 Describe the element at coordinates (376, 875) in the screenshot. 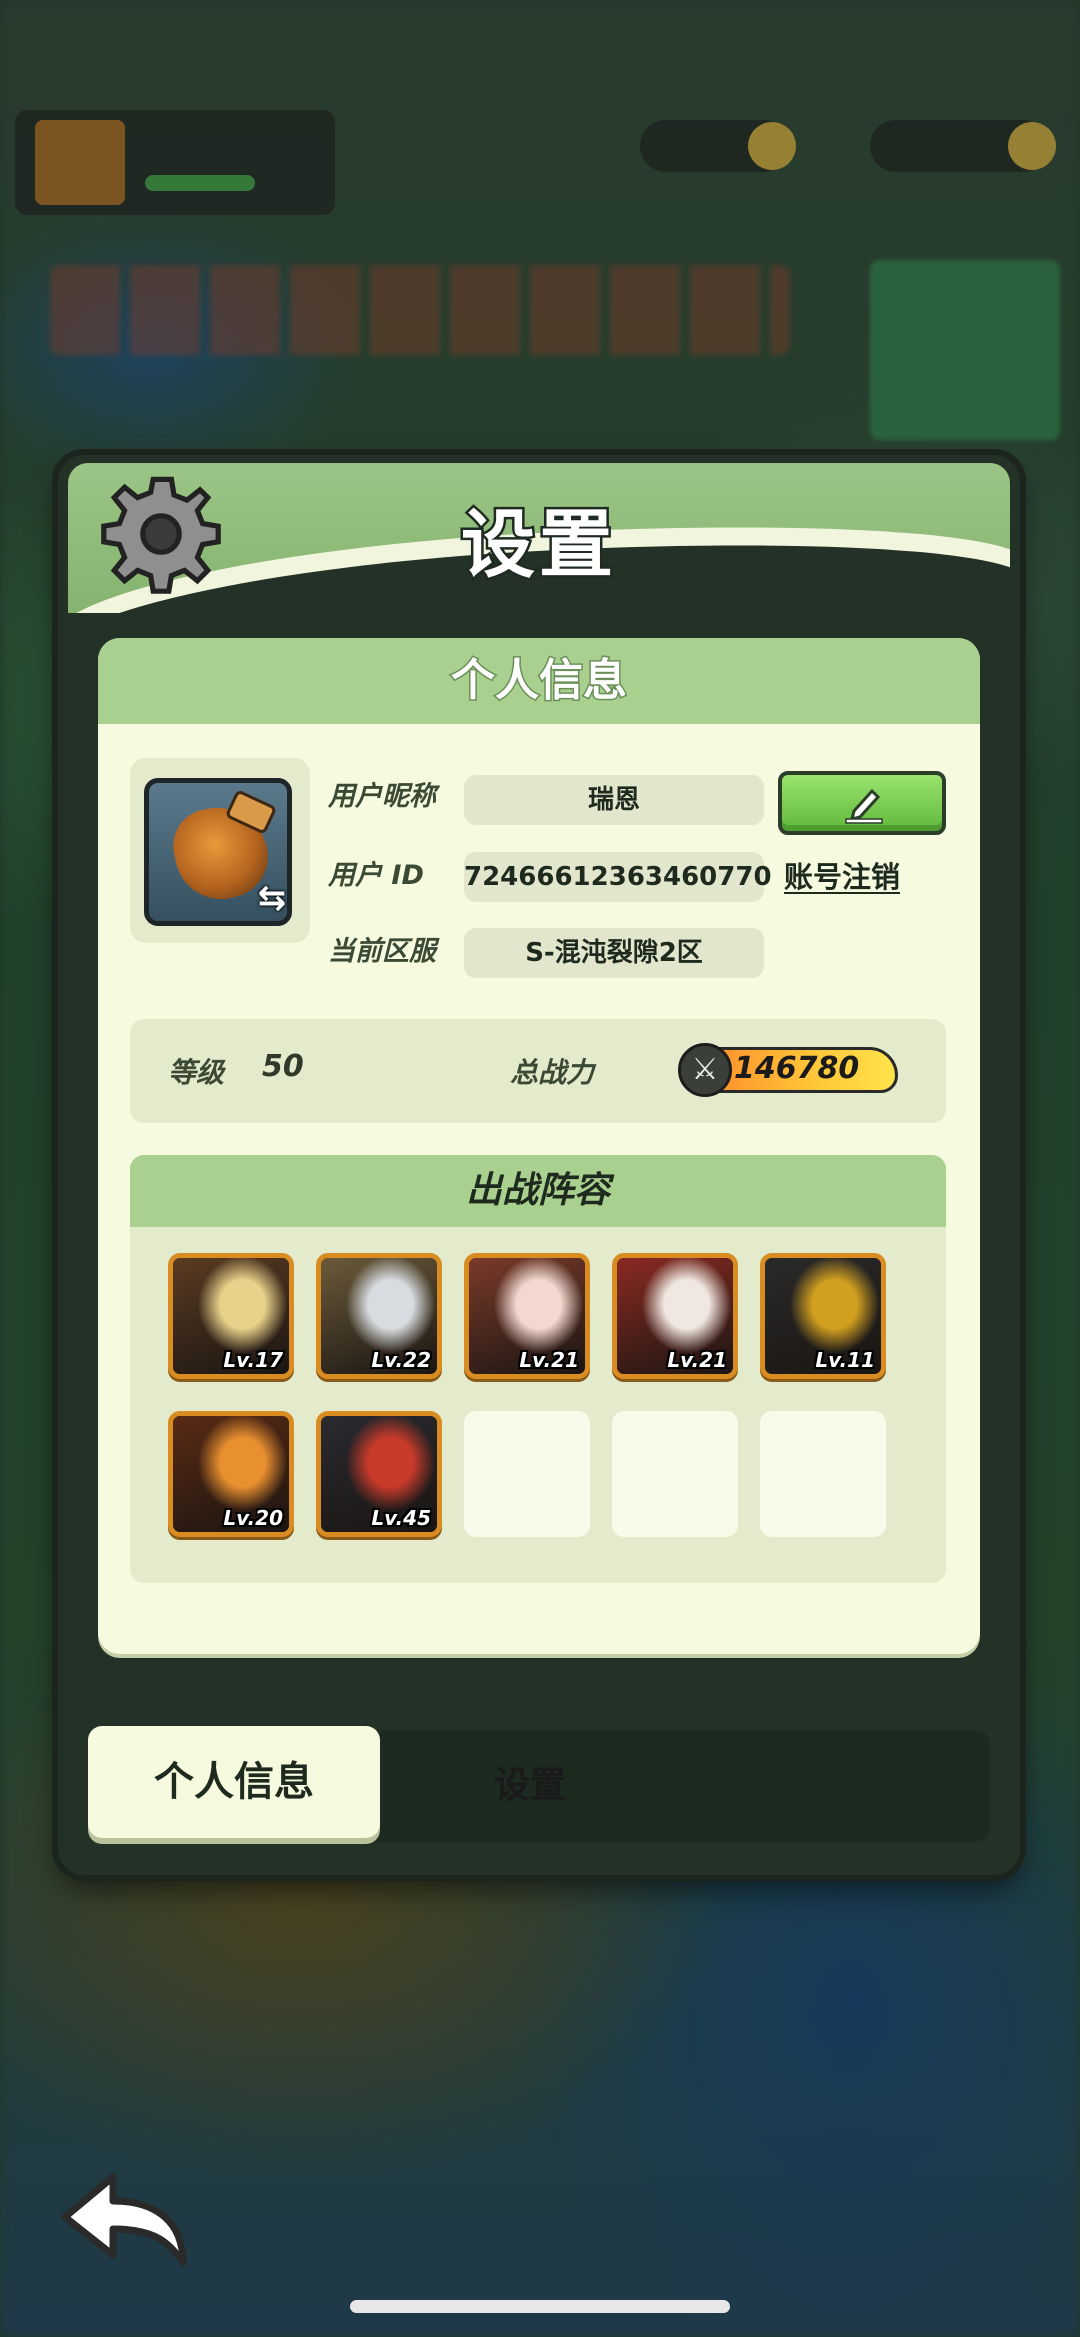

I see `user-id-label: 用户 ID` at that location.